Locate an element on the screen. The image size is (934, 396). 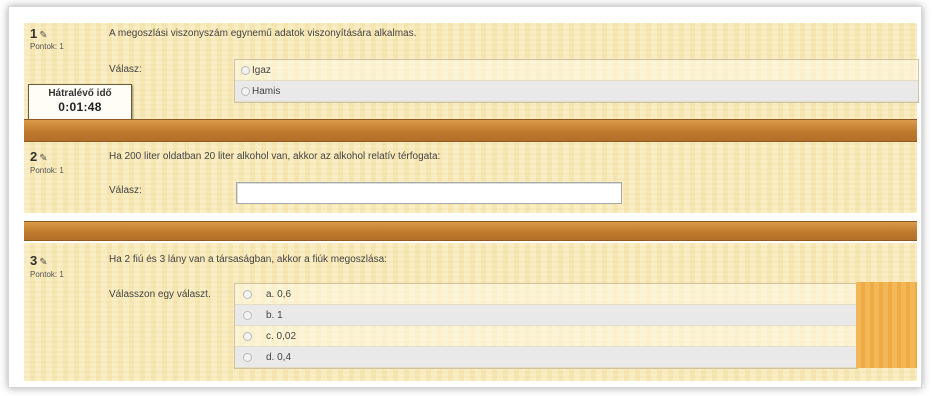
timer-label: Hátralévő idő is located at coordinates (80, 93).